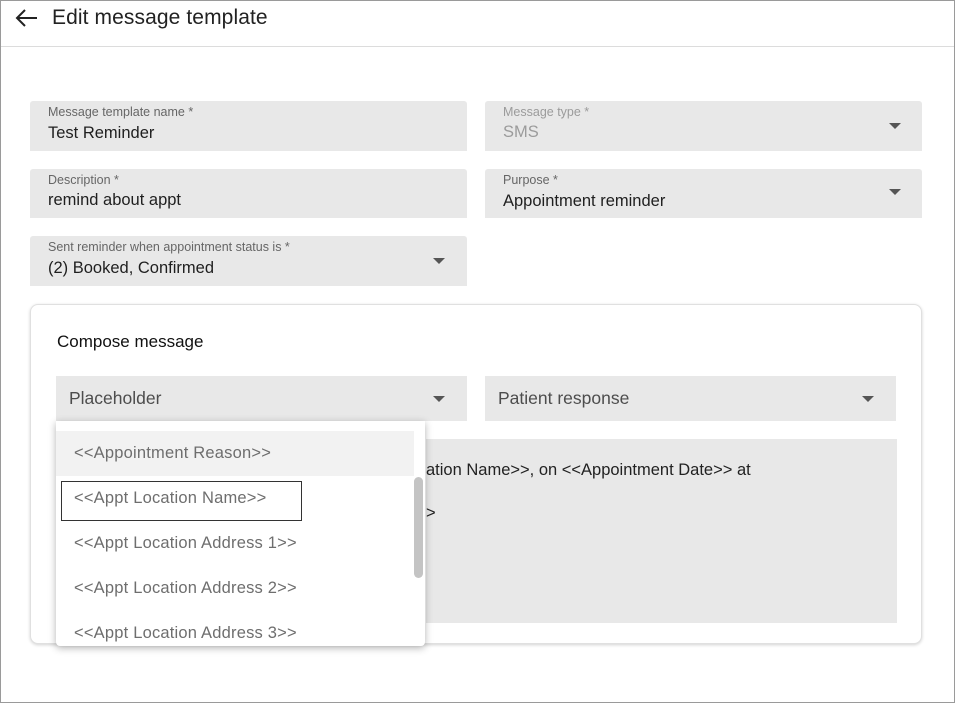 This screenshot has height=703, width=955. What do you see at coordinates (160, 17) in the screenshot?
I see `page-title: Edit message template` at bounding box center [160, 17].